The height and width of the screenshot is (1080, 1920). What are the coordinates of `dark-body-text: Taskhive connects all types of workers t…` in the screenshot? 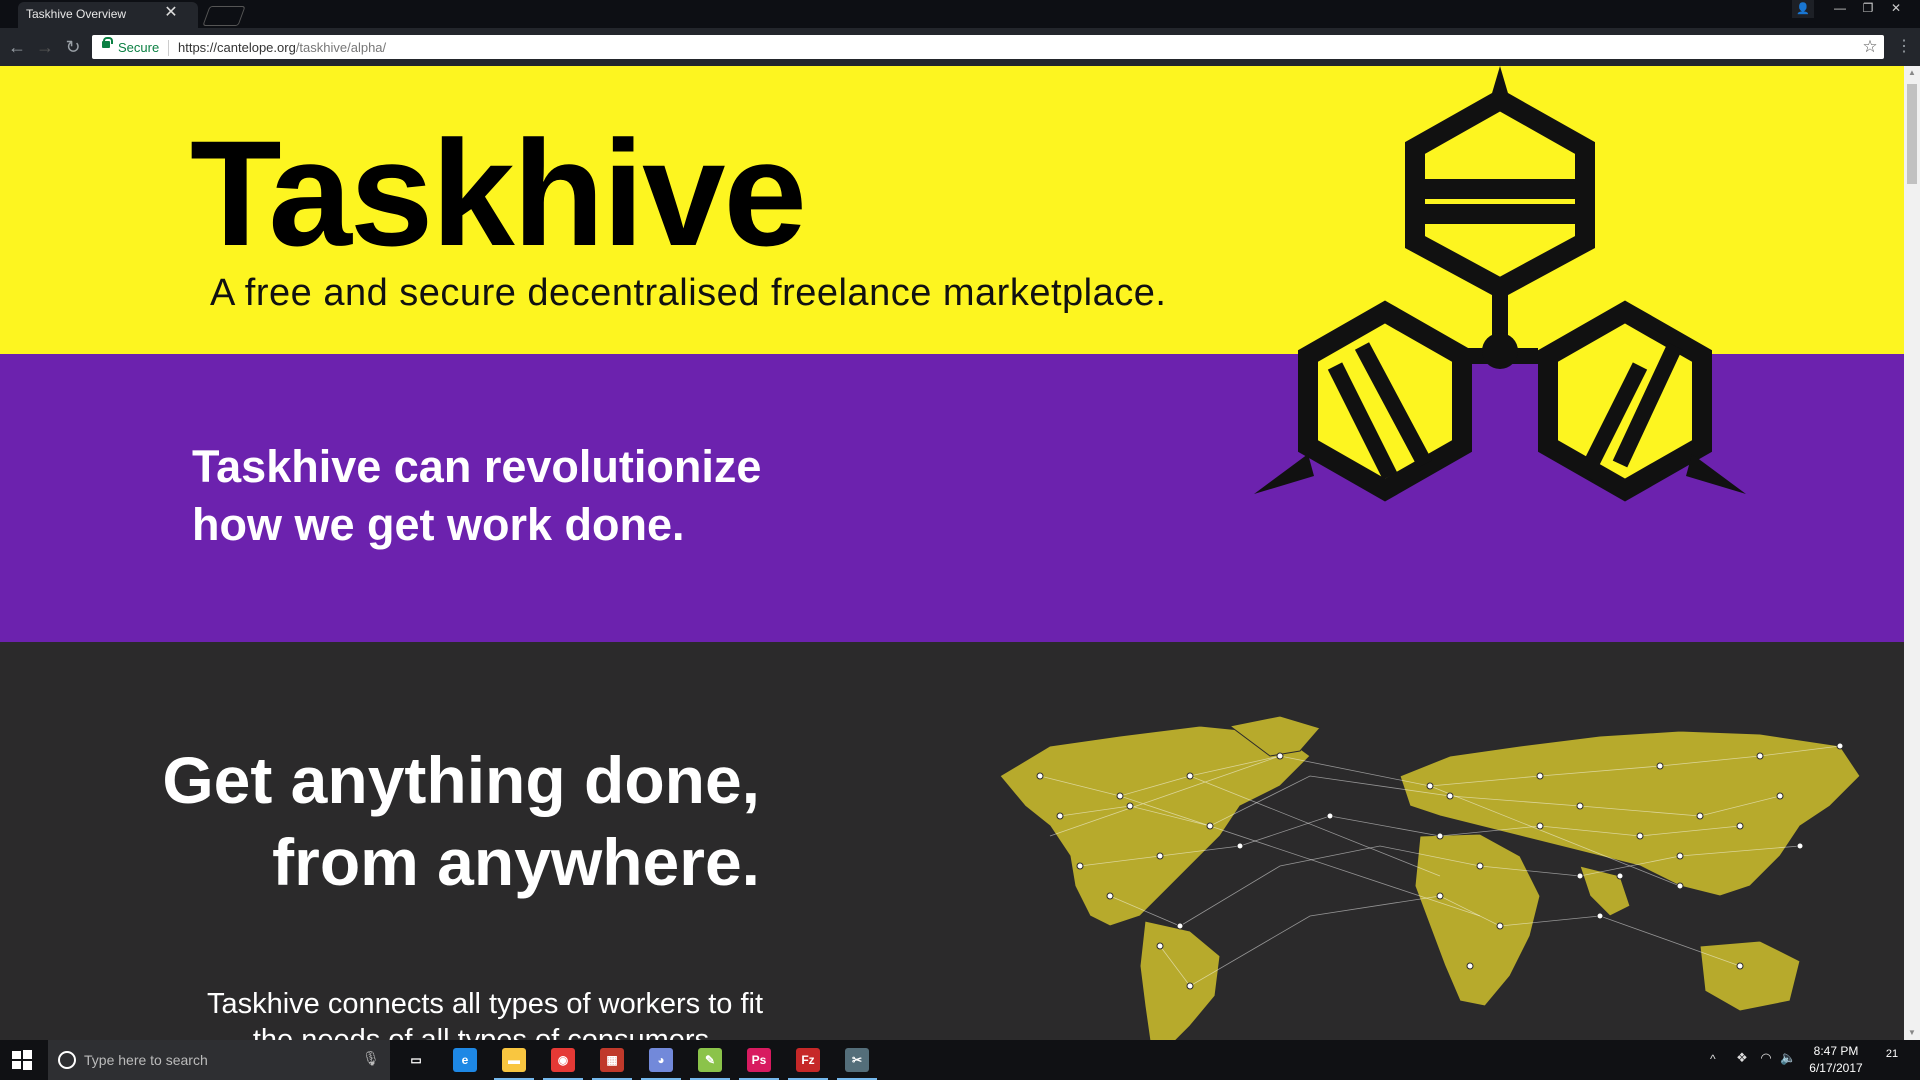 It's located at (485, 1013).